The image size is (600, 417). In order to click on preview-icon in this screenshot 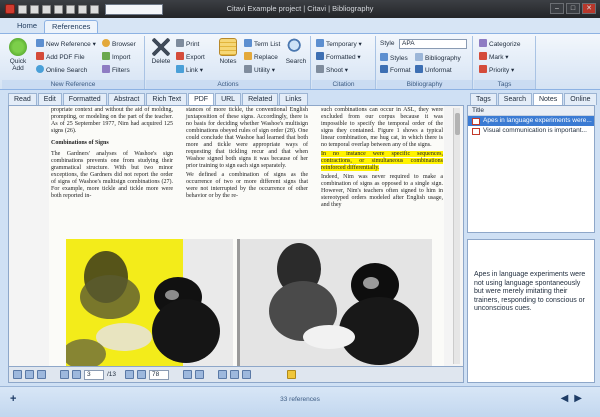, I will do `click(94, 9)`.